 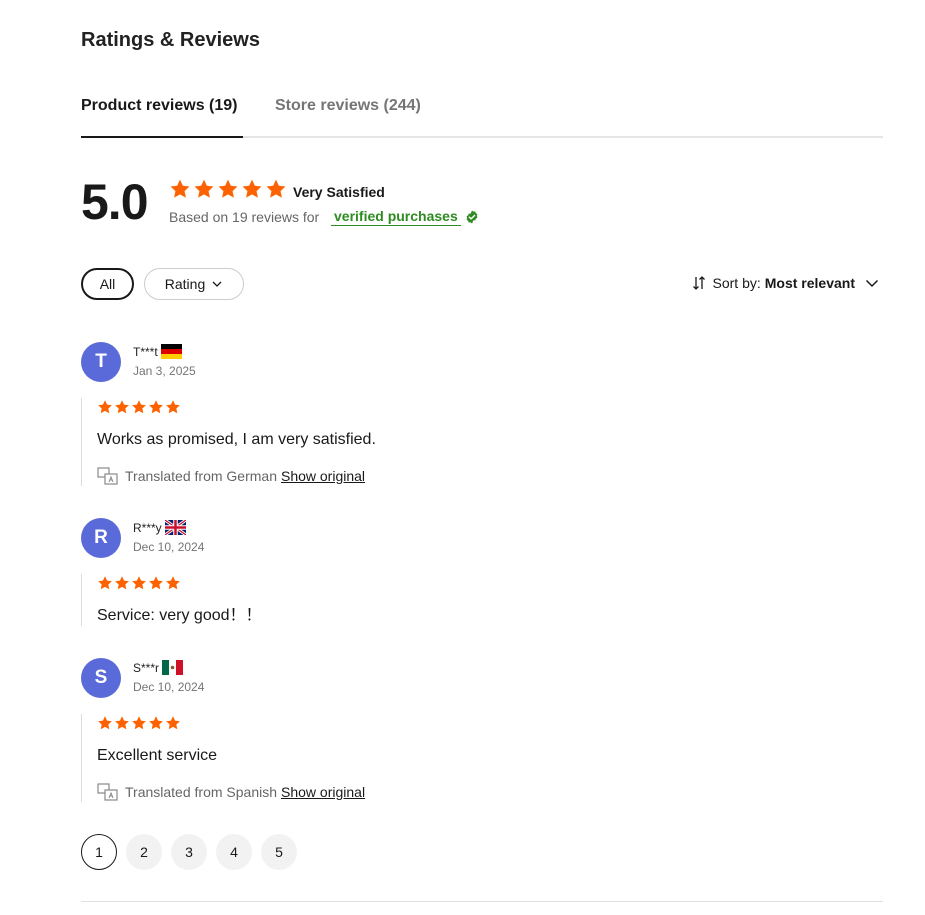 What do you see at coordinates (396, 217) in the screenshot?
I see `verified-purchases-link: verified purchases` at bounding box center [396, 217].